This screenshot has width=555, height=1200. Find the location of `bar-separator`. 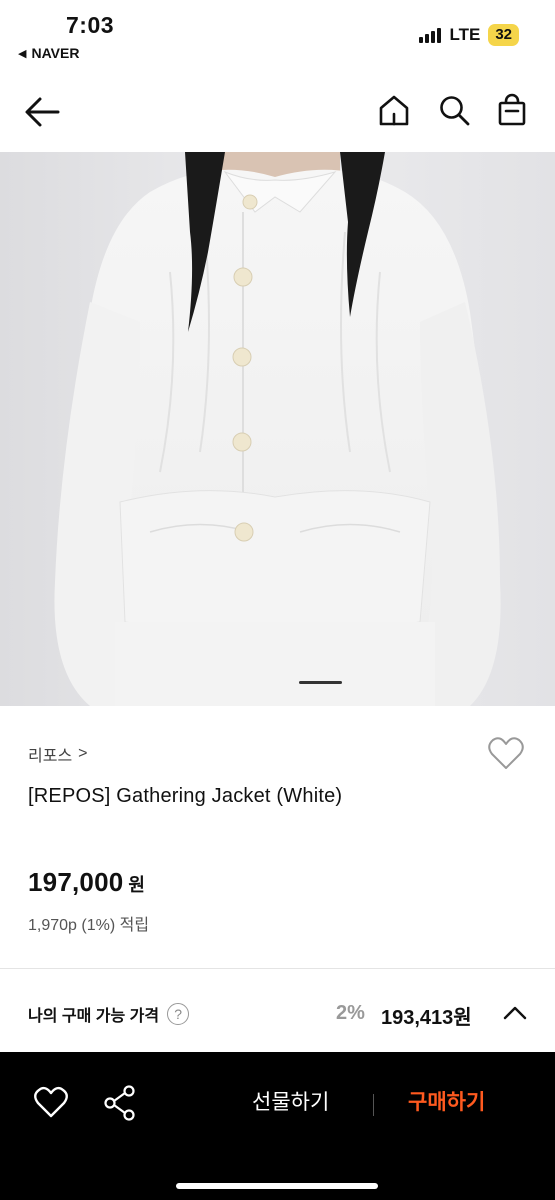

bar-separator is located at coordinates (373, 1105).